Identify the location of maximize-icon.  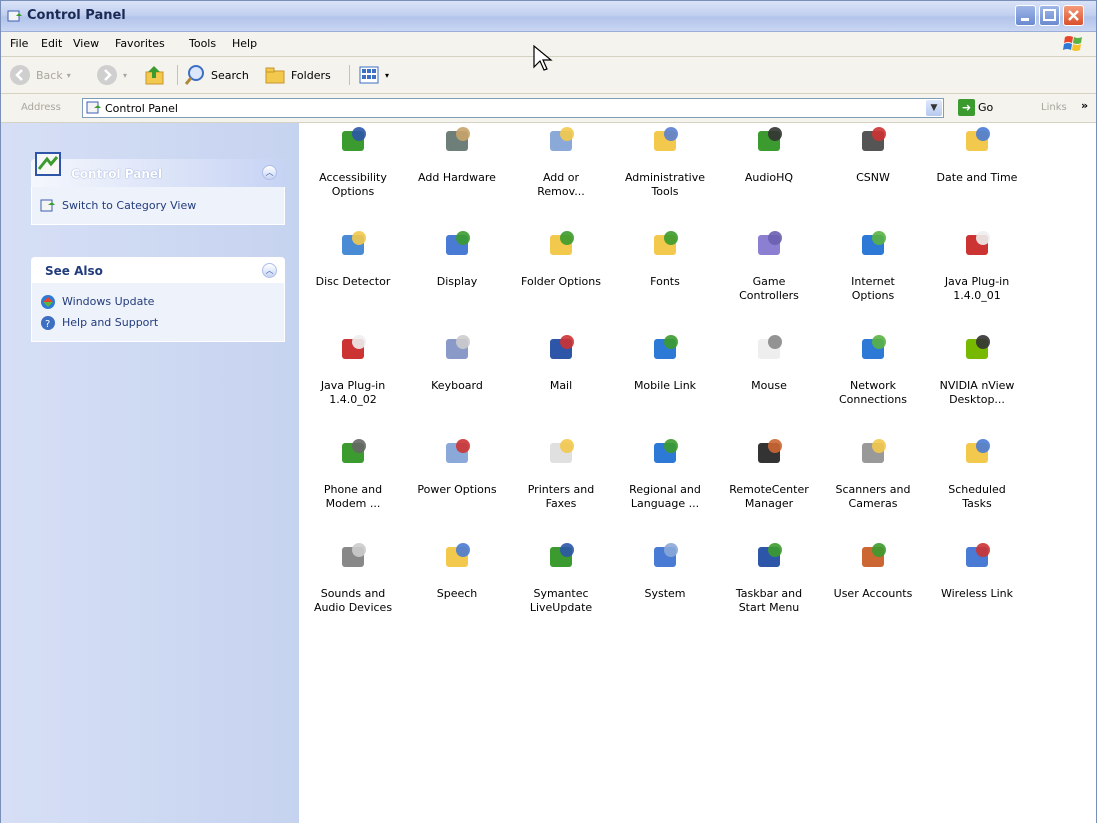
(1049, 15).